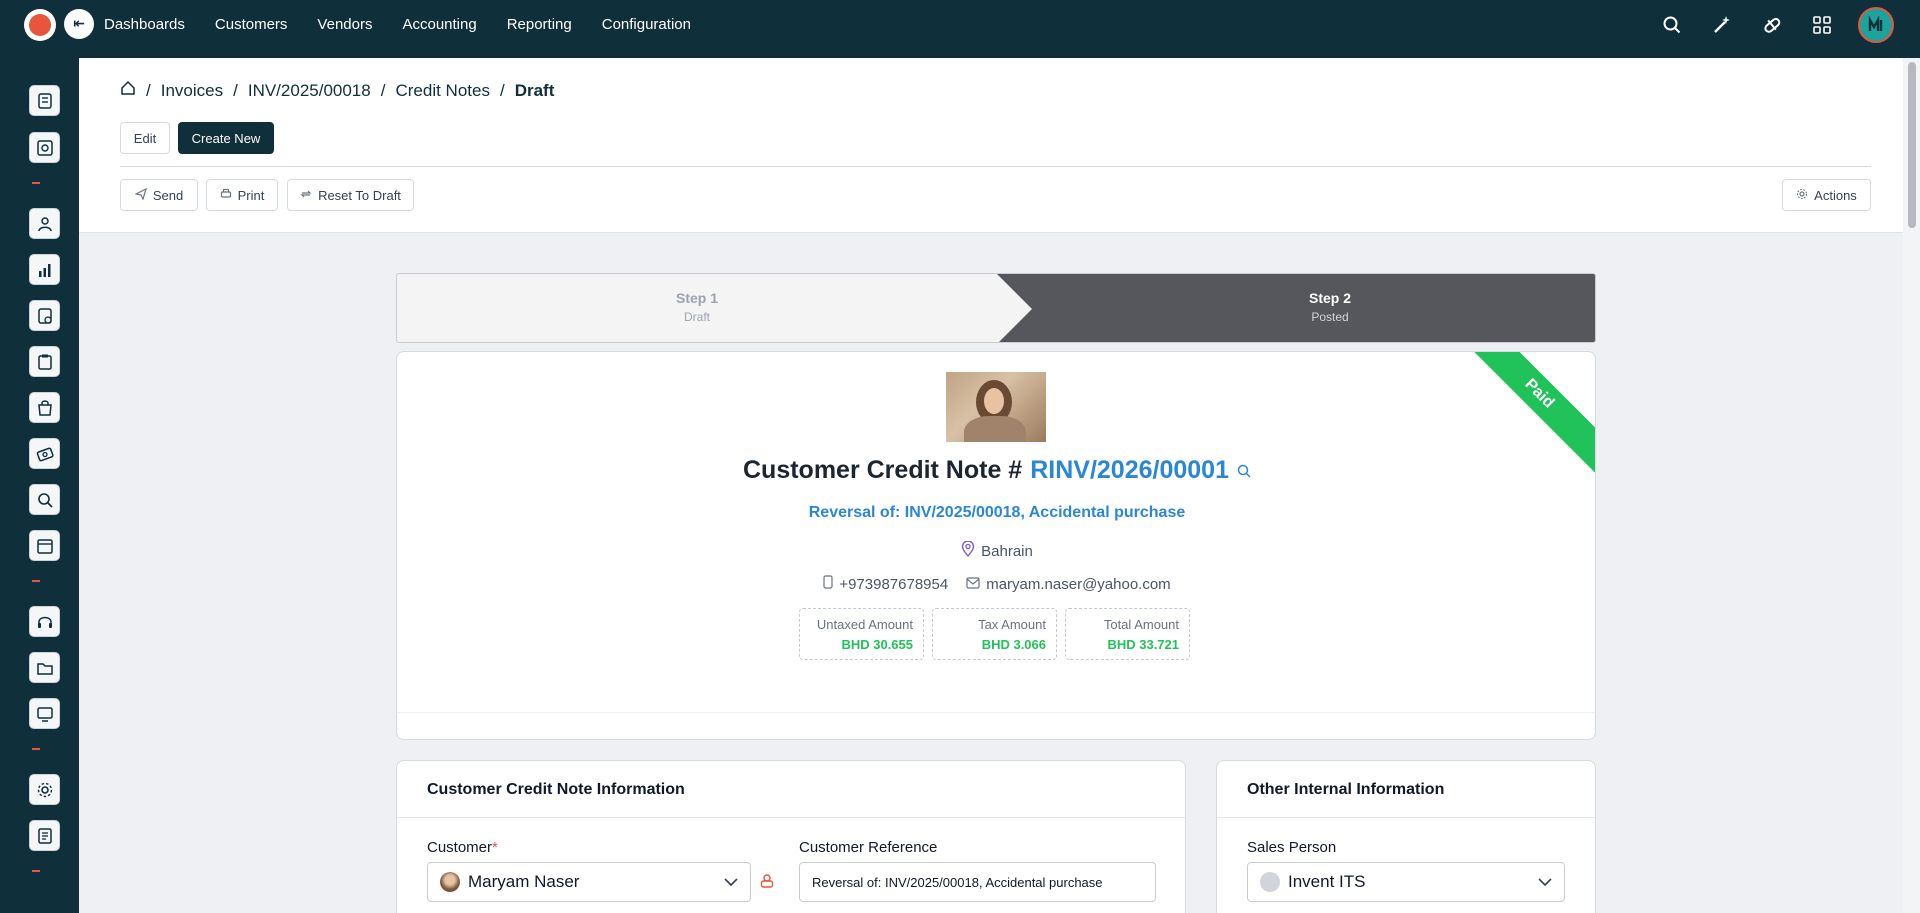  I want to click on edit-button: Edit, so click(145, 138).